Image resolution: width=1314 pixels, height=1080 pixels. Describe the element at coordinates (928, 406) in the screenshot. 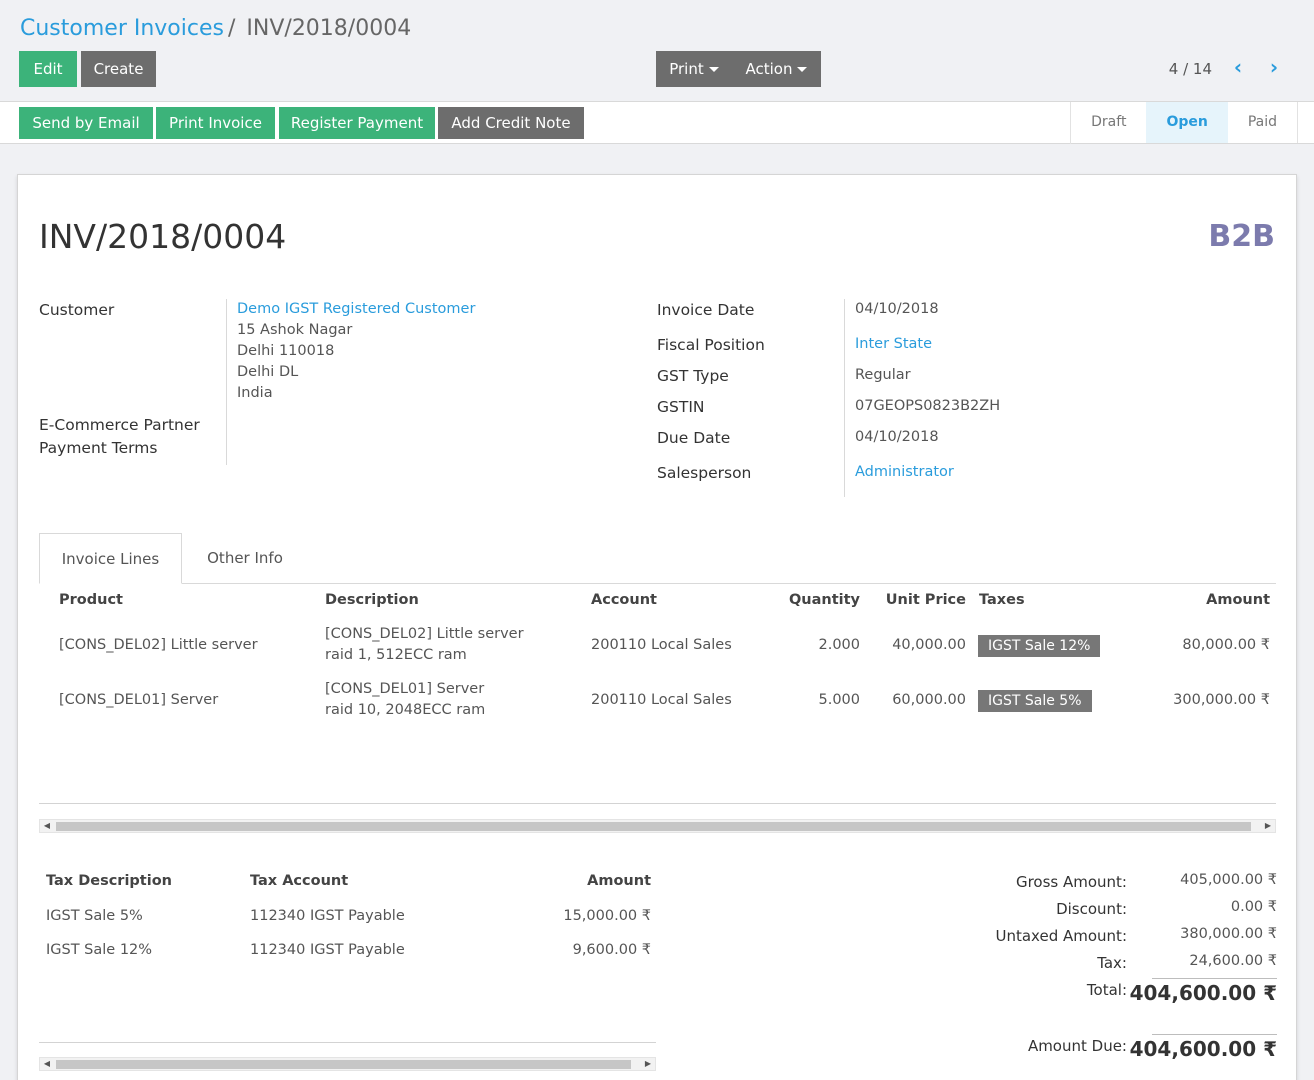

I see `gstin-value: 07GEOPS0823B2ZH` at that location.